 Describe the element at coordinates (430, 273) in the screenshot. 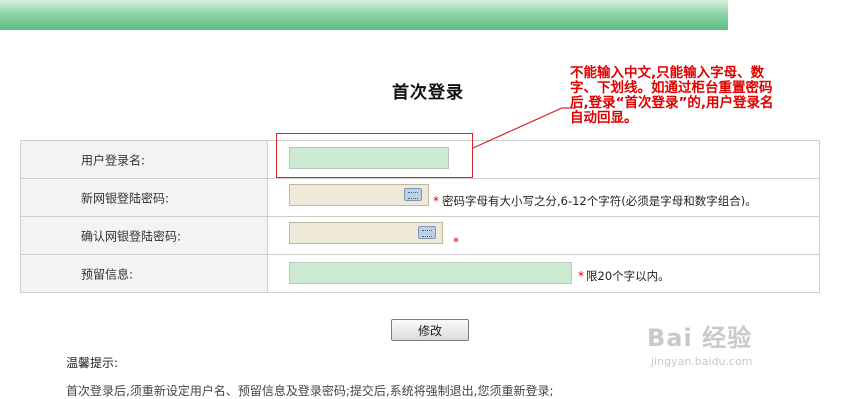

I see `reserved-info-input` at that location.